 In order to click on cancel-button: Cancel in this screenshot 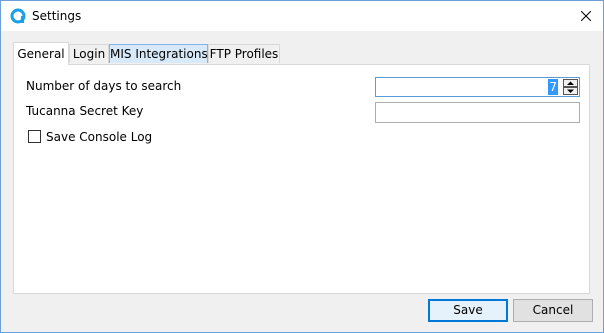, I will do `click(553, 310)`.